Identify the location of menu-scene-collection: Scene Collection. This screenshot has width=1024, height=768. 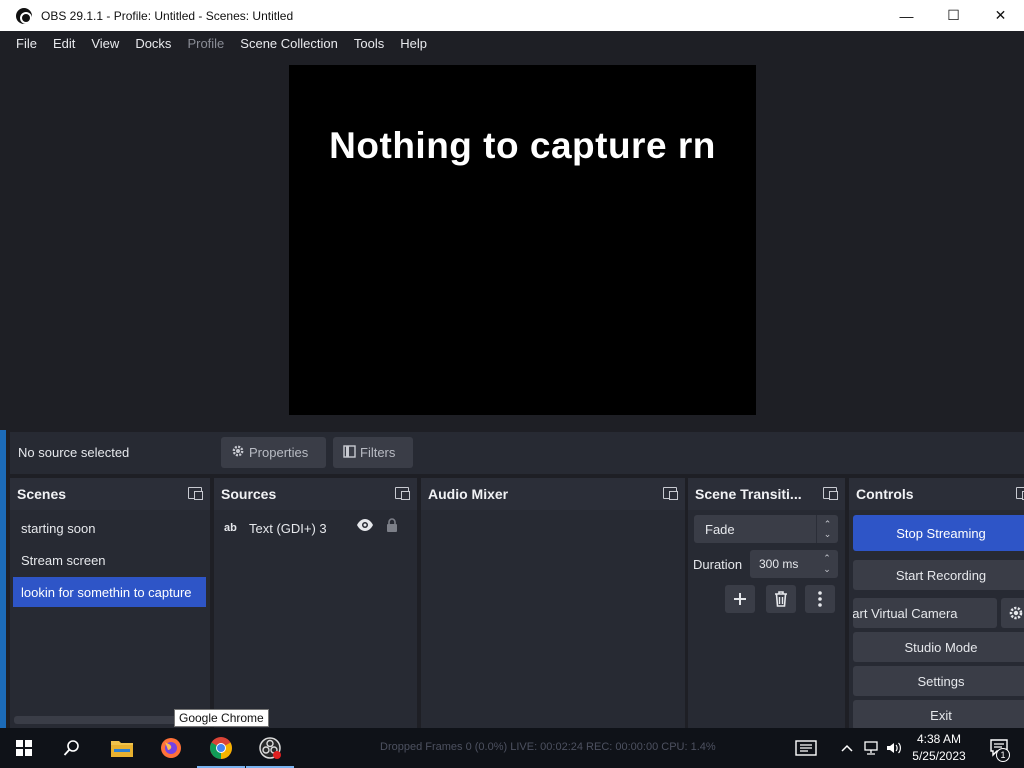
(289, 43).